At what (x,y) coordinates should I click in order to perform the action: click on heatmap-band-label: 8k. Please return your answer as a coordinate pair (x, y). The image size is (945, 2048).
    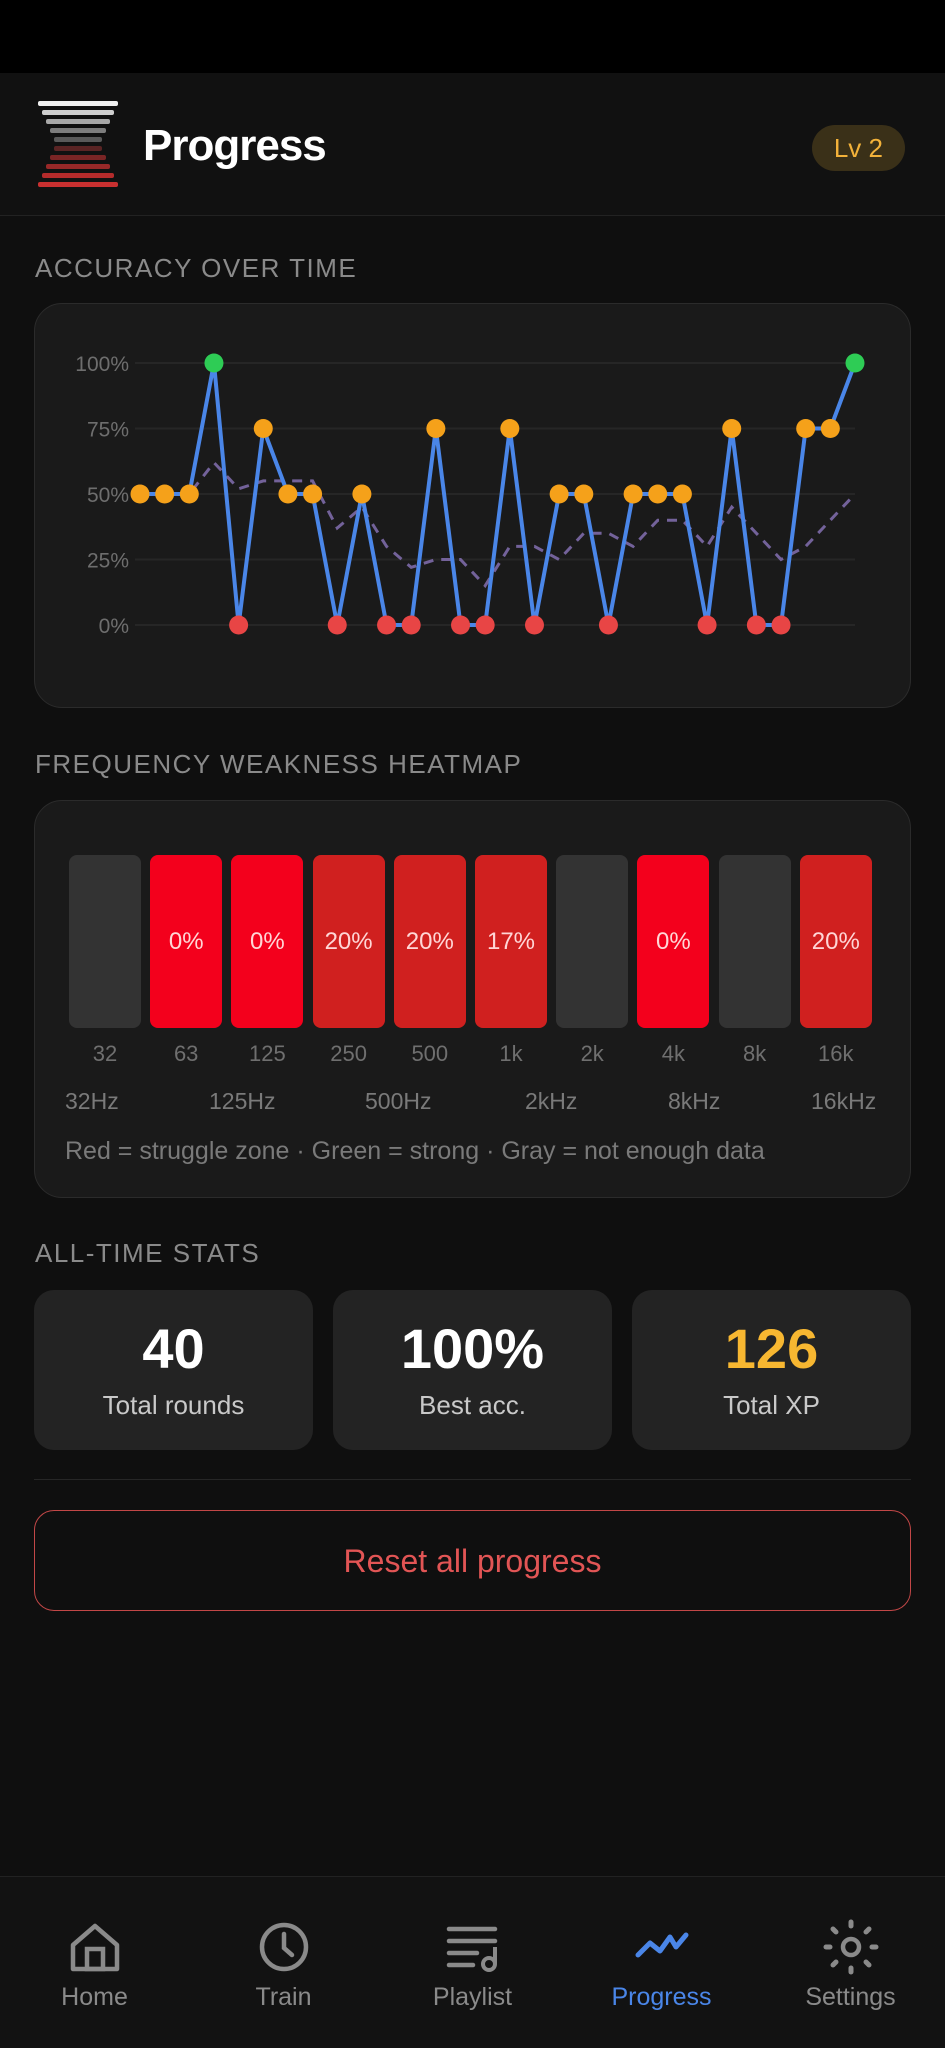
    Looking at the image, I should click on (754, 1053).